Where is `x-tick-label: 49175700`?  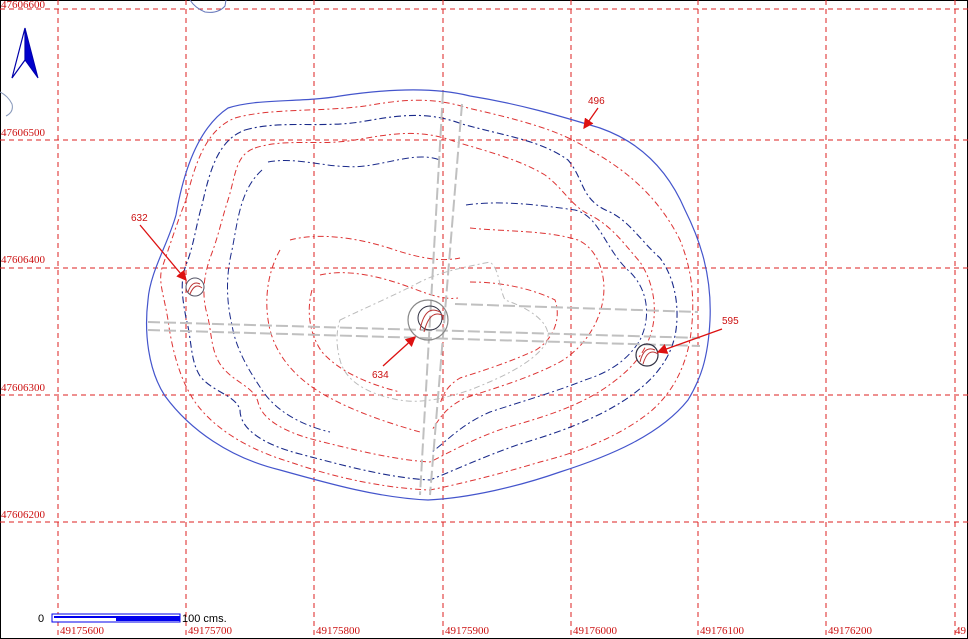
x-tick-label: 49175700 is located at coordinates (210, 631).